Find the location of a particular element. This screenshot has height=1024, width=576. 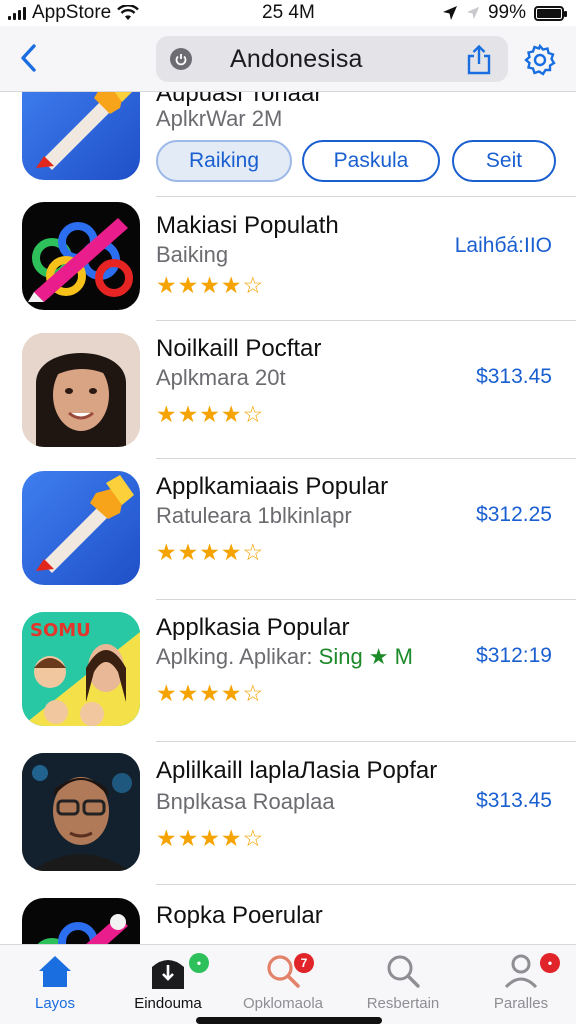

tab-opklomaola: 7 Opklomaola is located at coordinates (283, 984).